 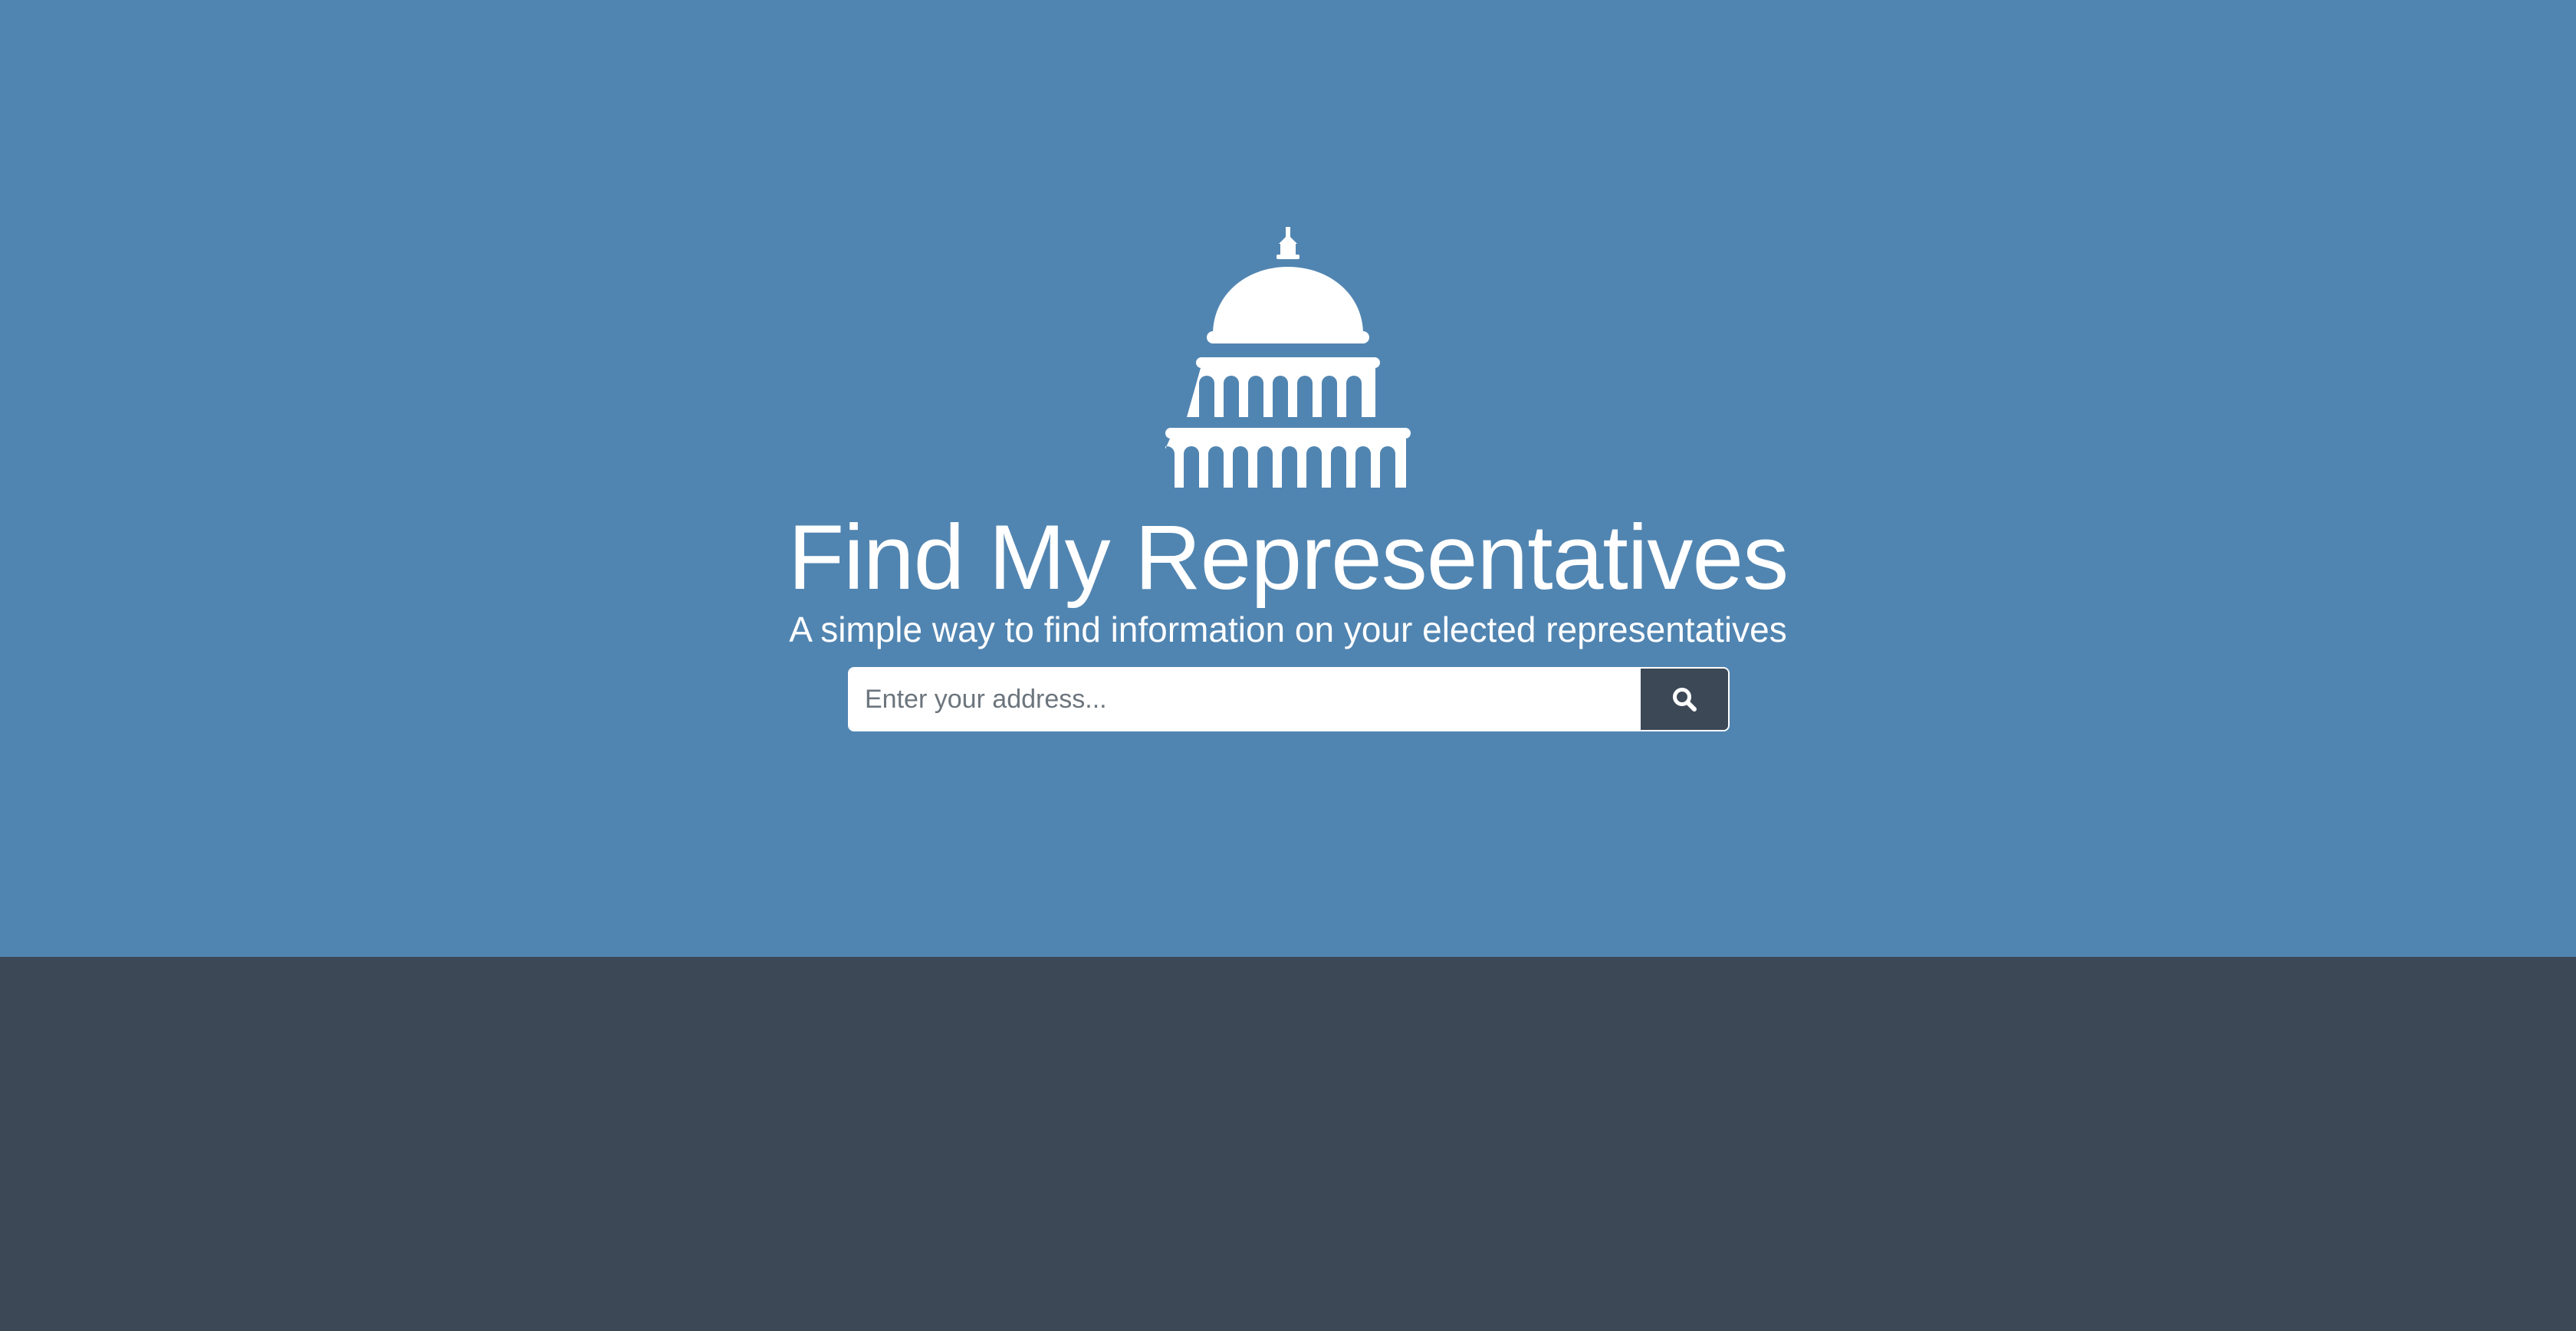 What do you see at coordinates (1288, 557) in the screenshot?
I see `page-title: Find My Representatives` at bounding box center [1288, 557].